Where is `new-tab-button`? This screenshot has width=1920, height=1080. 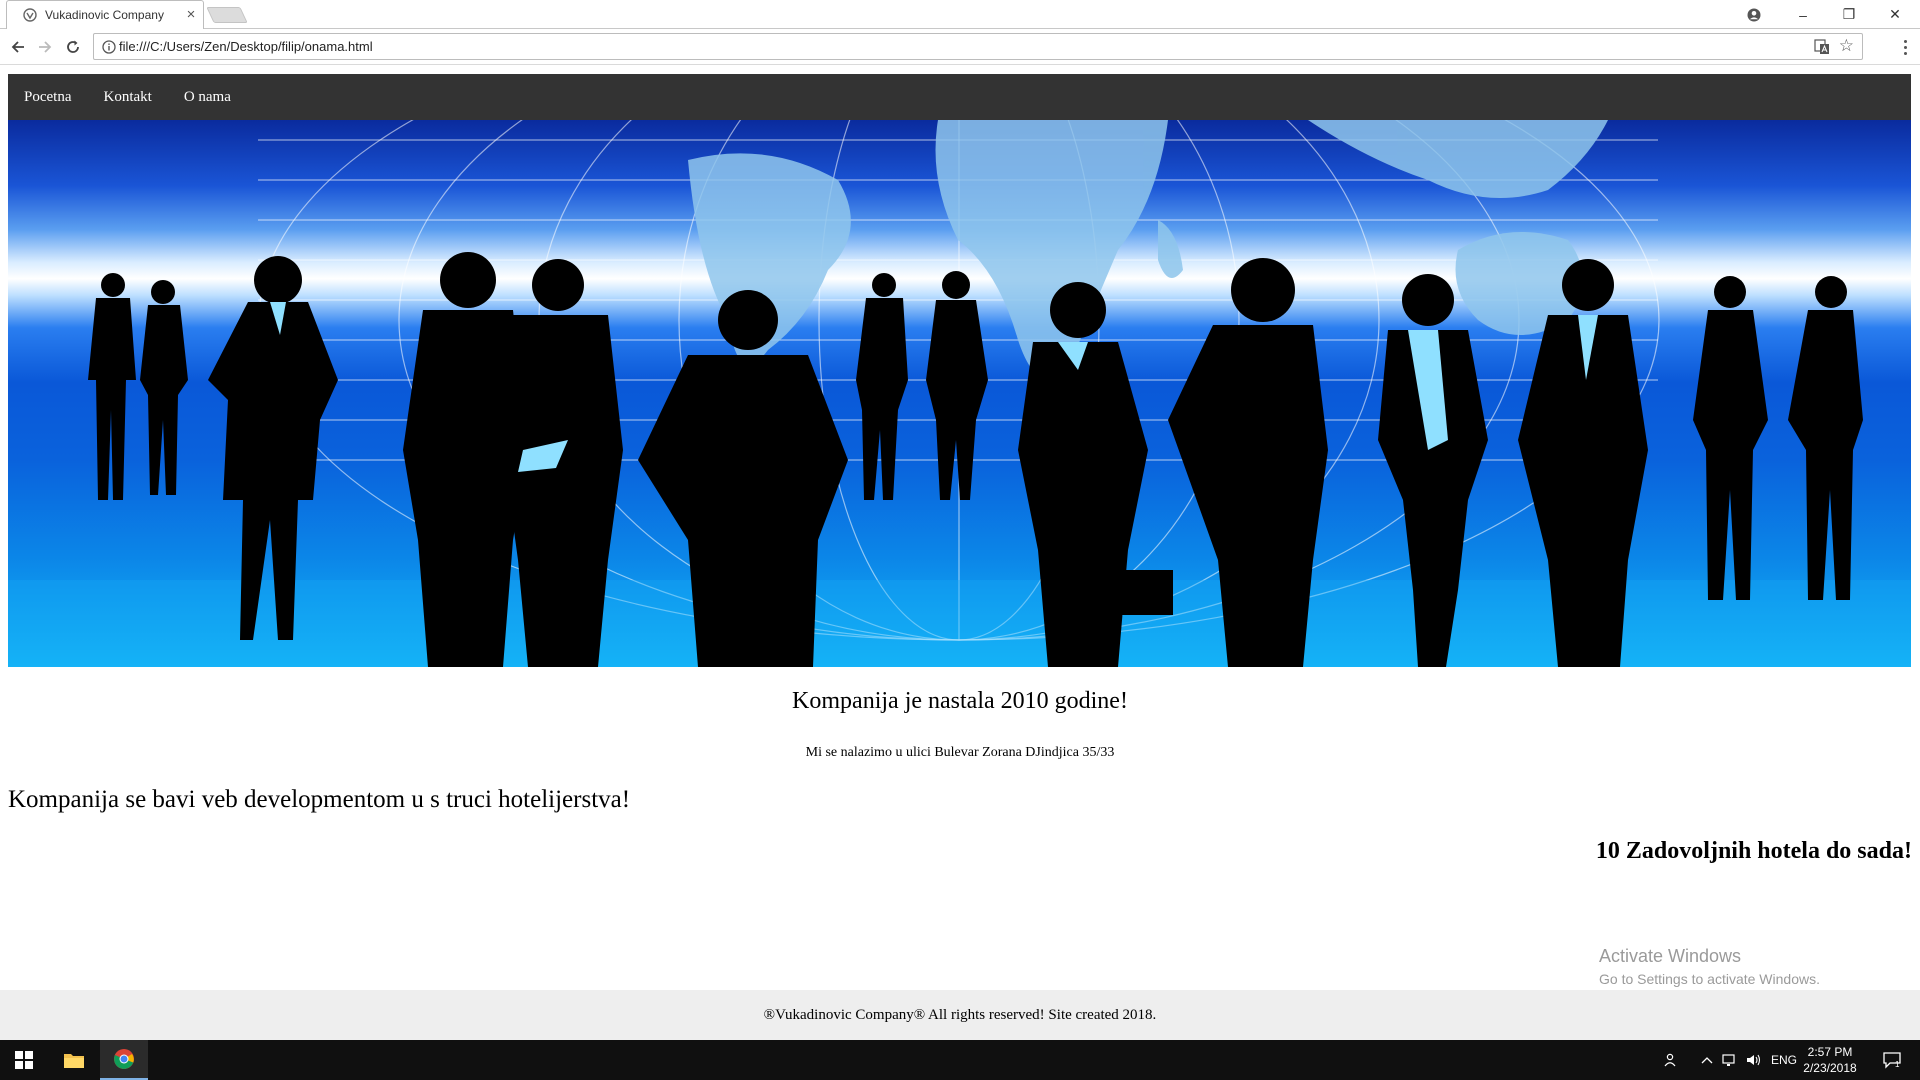 new-tab-button is located at coordinates (227, 15).